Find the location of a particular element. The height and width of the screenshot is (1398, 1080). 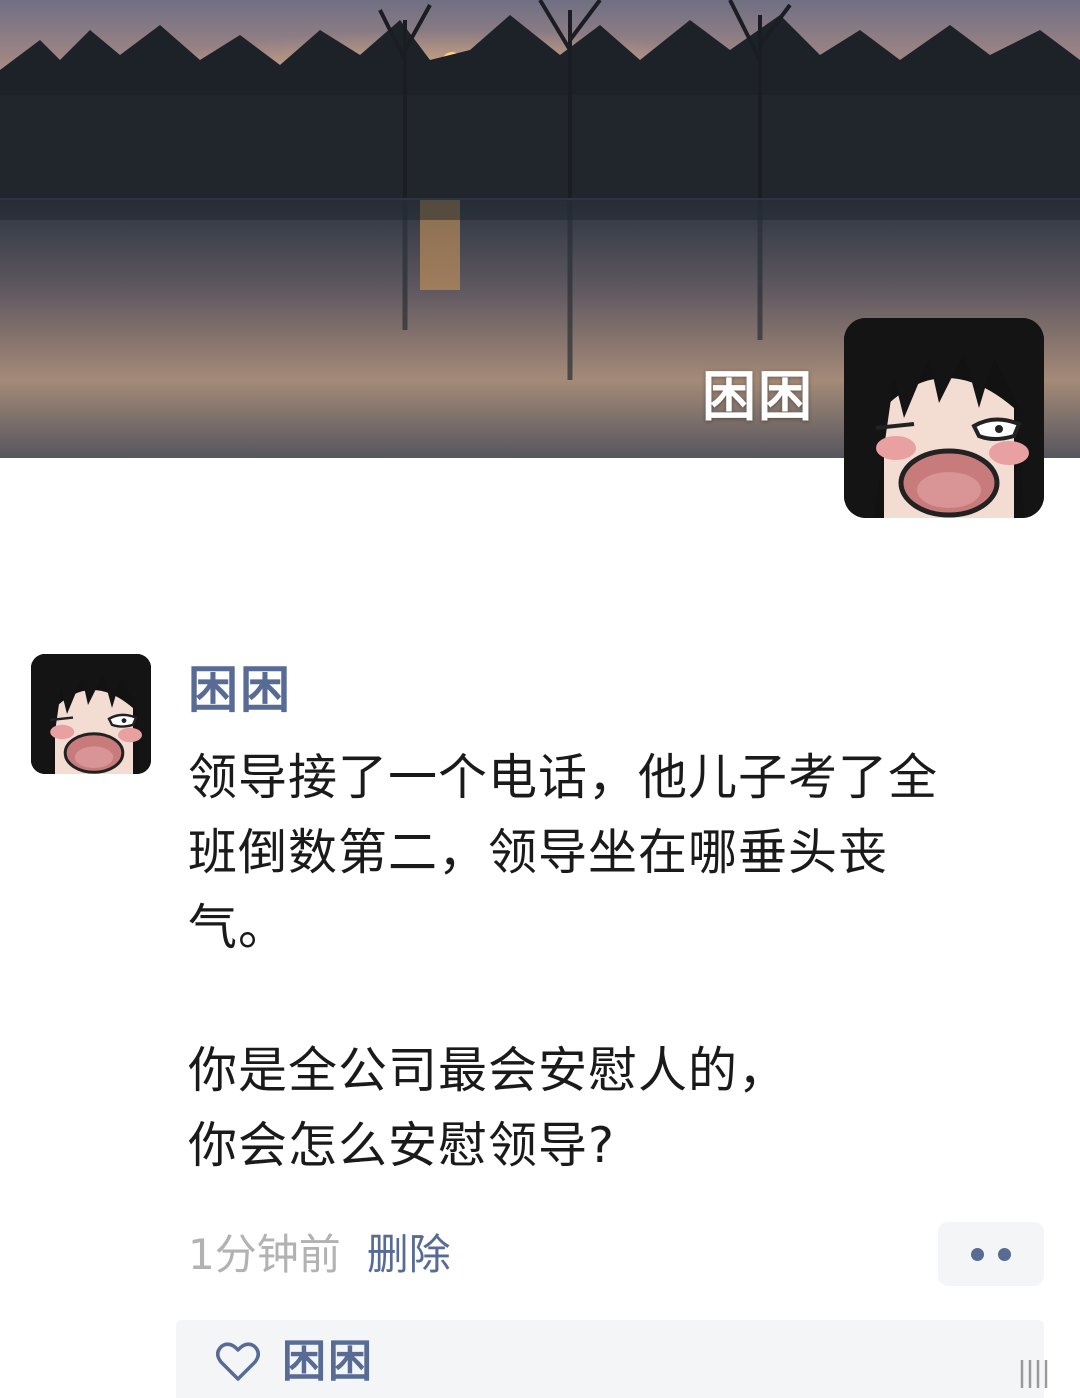

post-meta: 1分钟前 删除 is located at coordinates (319, 1255).